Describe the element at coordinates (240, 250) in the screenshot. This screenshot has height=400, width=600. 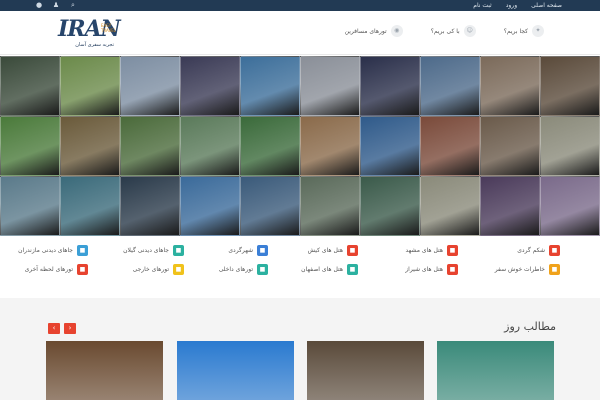
I see `category-label: شهرگردی` at that location.